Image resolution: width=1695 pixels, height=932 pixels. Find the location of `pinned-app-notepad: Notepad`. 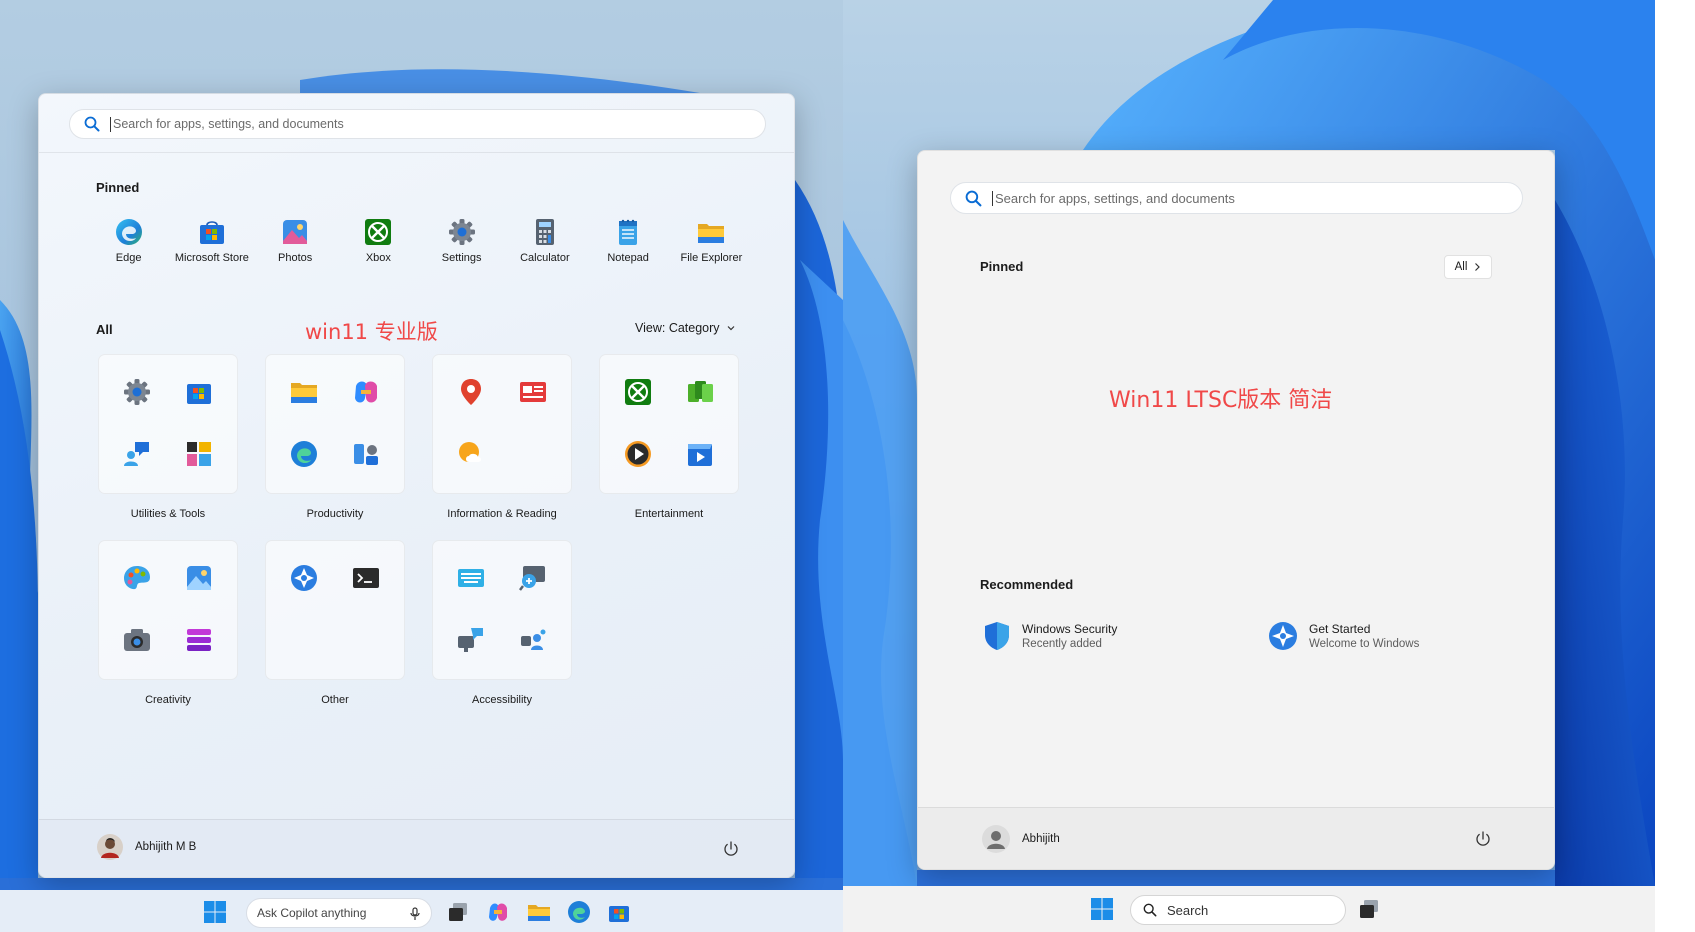

pinned-app-notepad: Notepad is located at coordinates (628, 240).